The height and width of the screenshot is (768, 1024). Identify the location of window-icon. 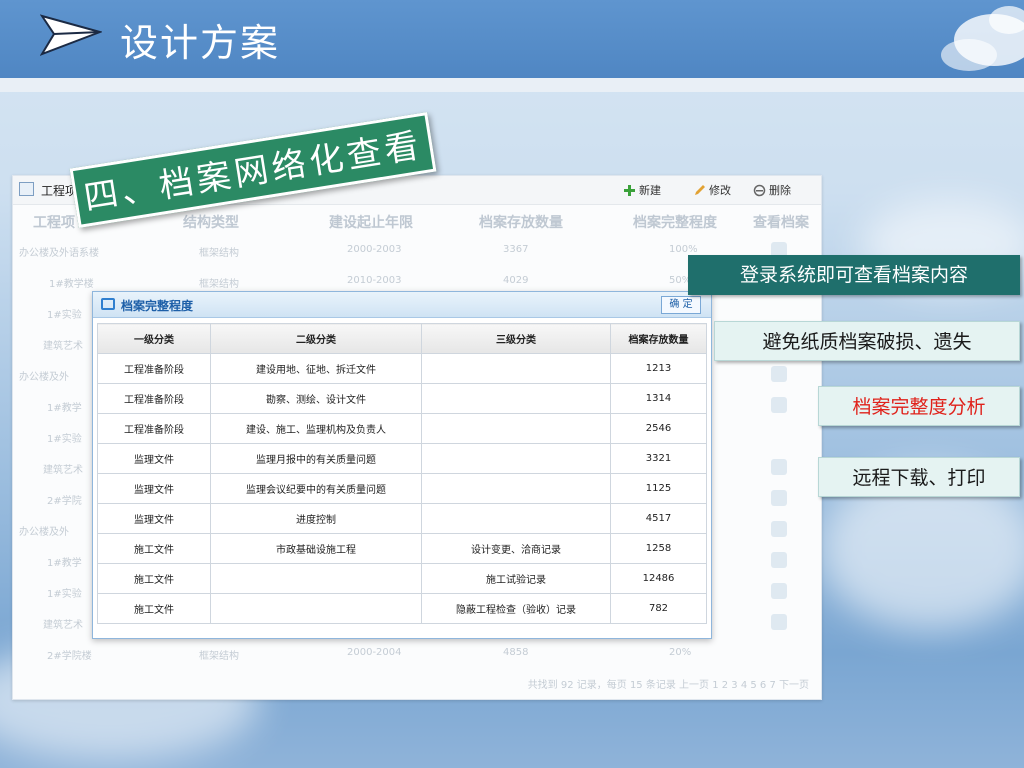
(108, 304).